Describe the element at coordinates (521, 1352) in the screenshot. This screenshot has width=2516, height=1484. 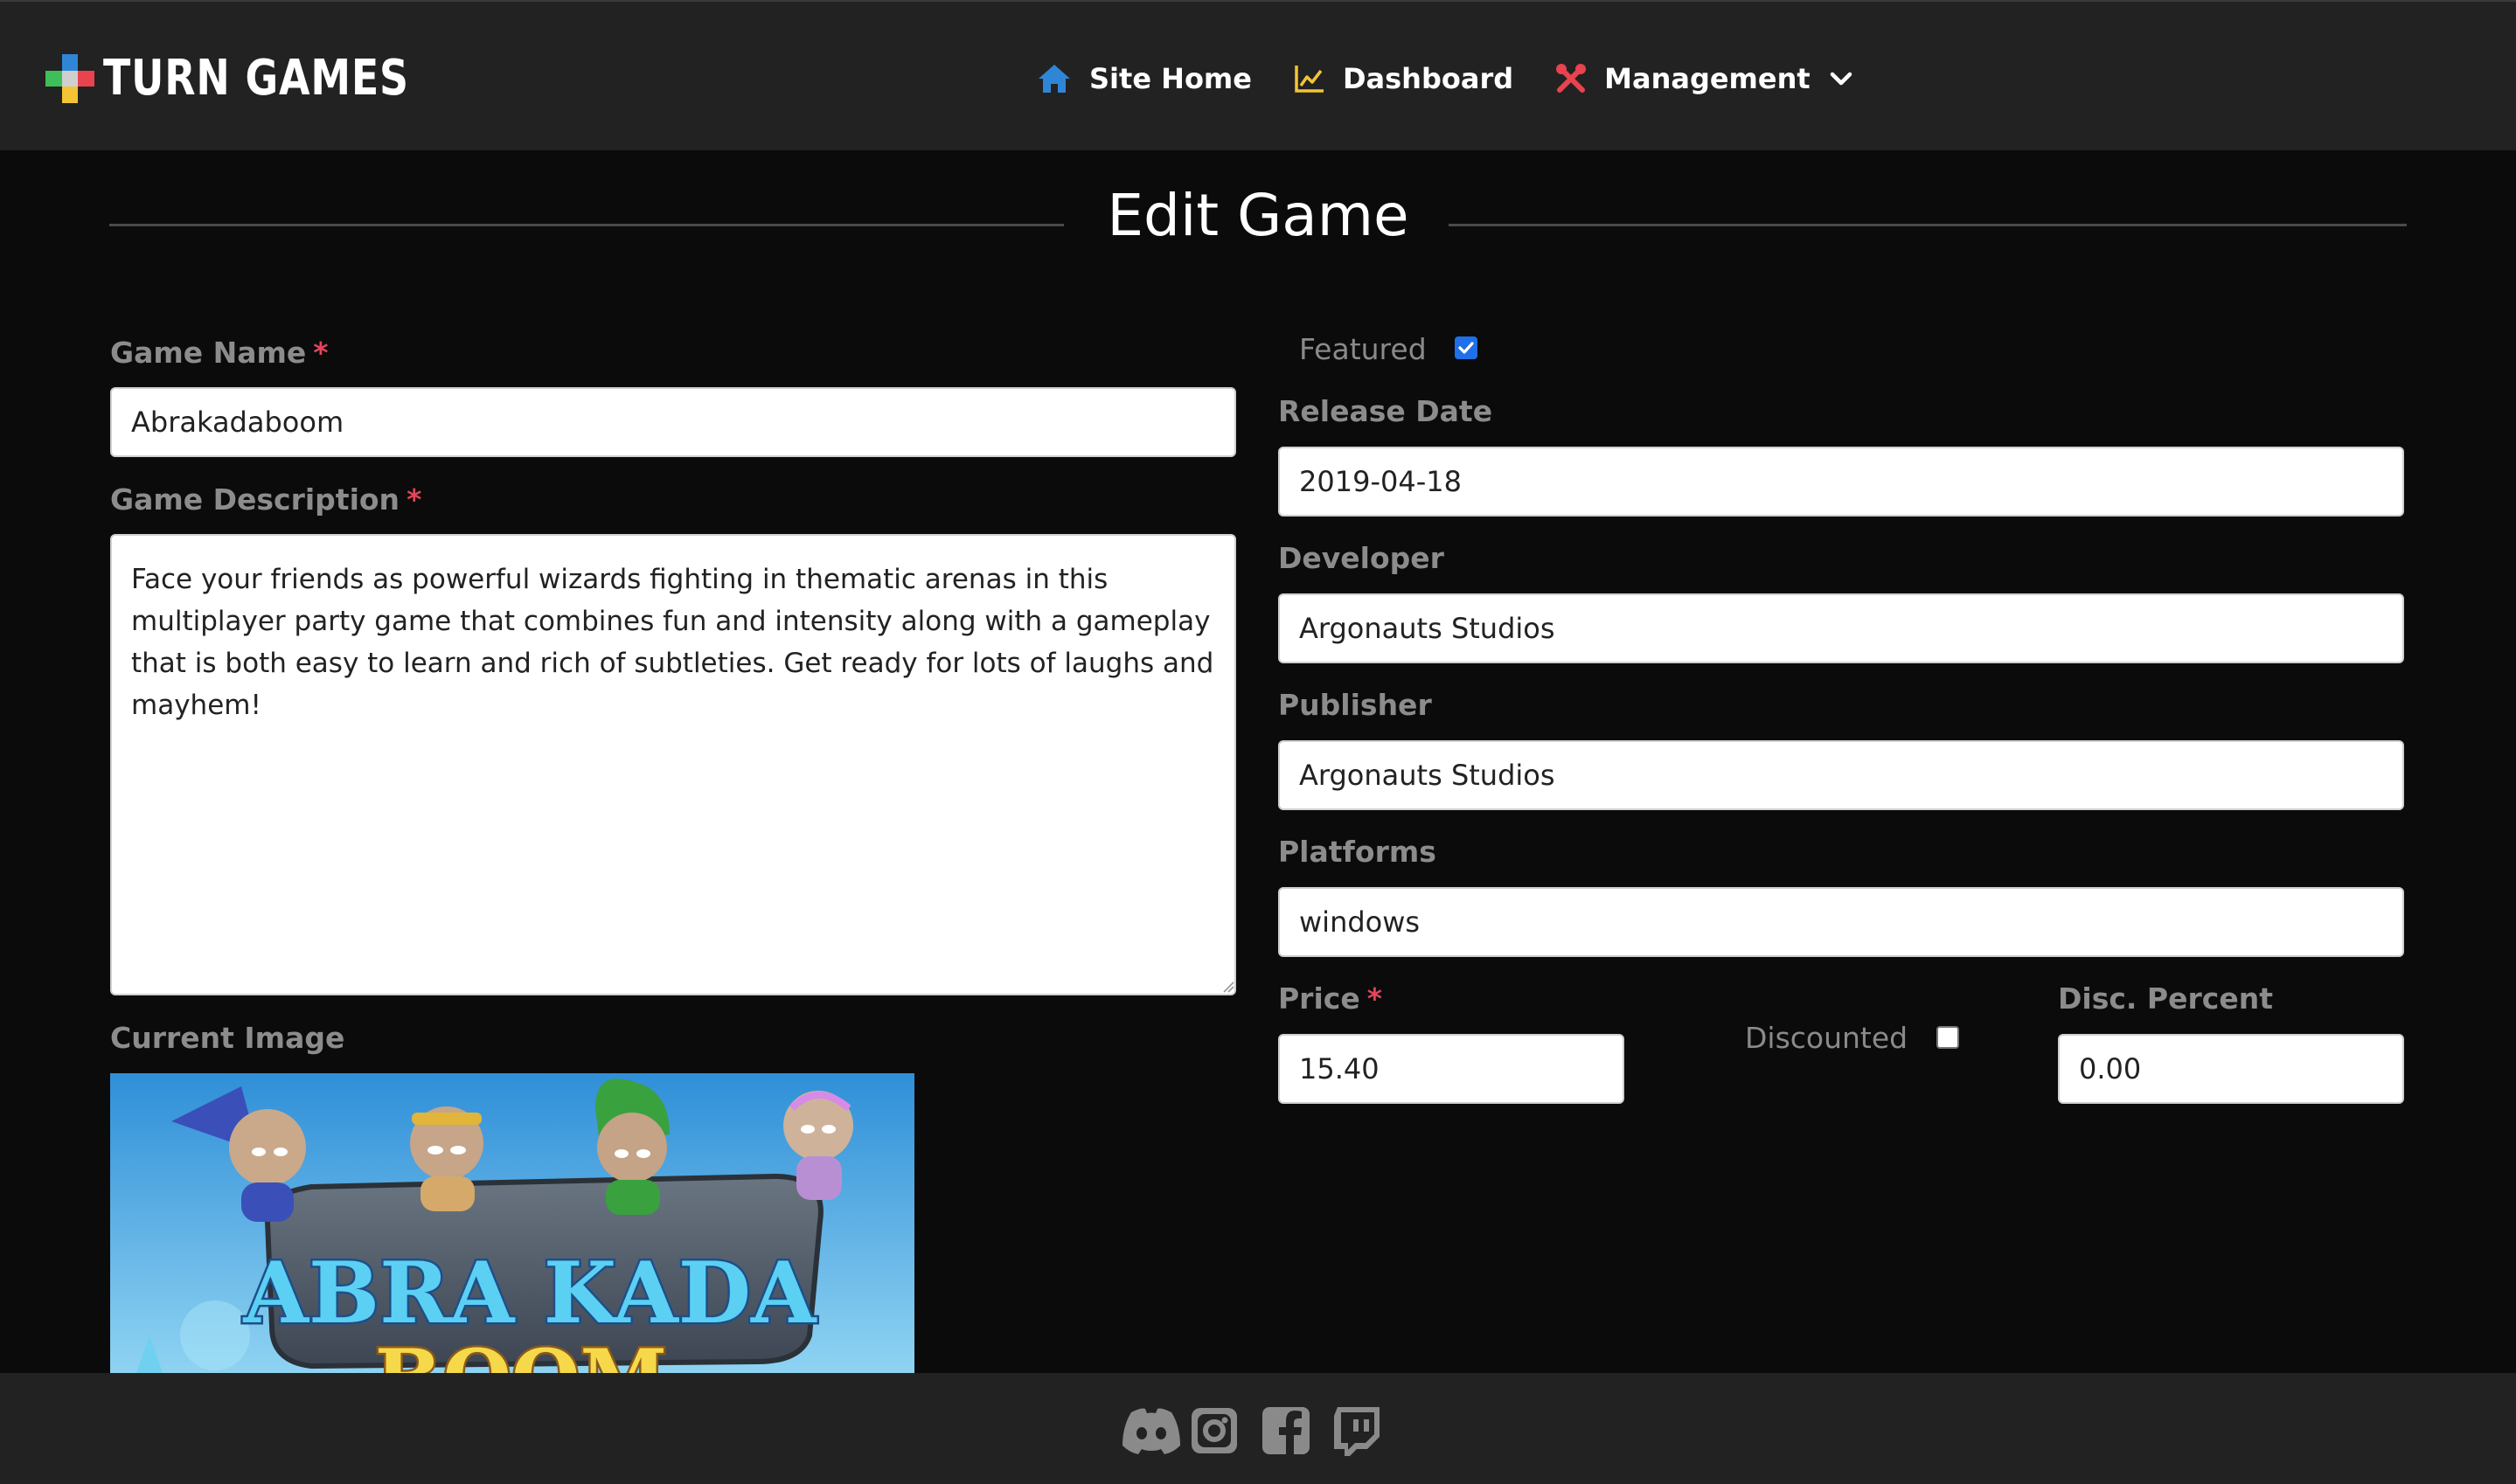
I see `image-subtitle-text: BOOM` at that location.